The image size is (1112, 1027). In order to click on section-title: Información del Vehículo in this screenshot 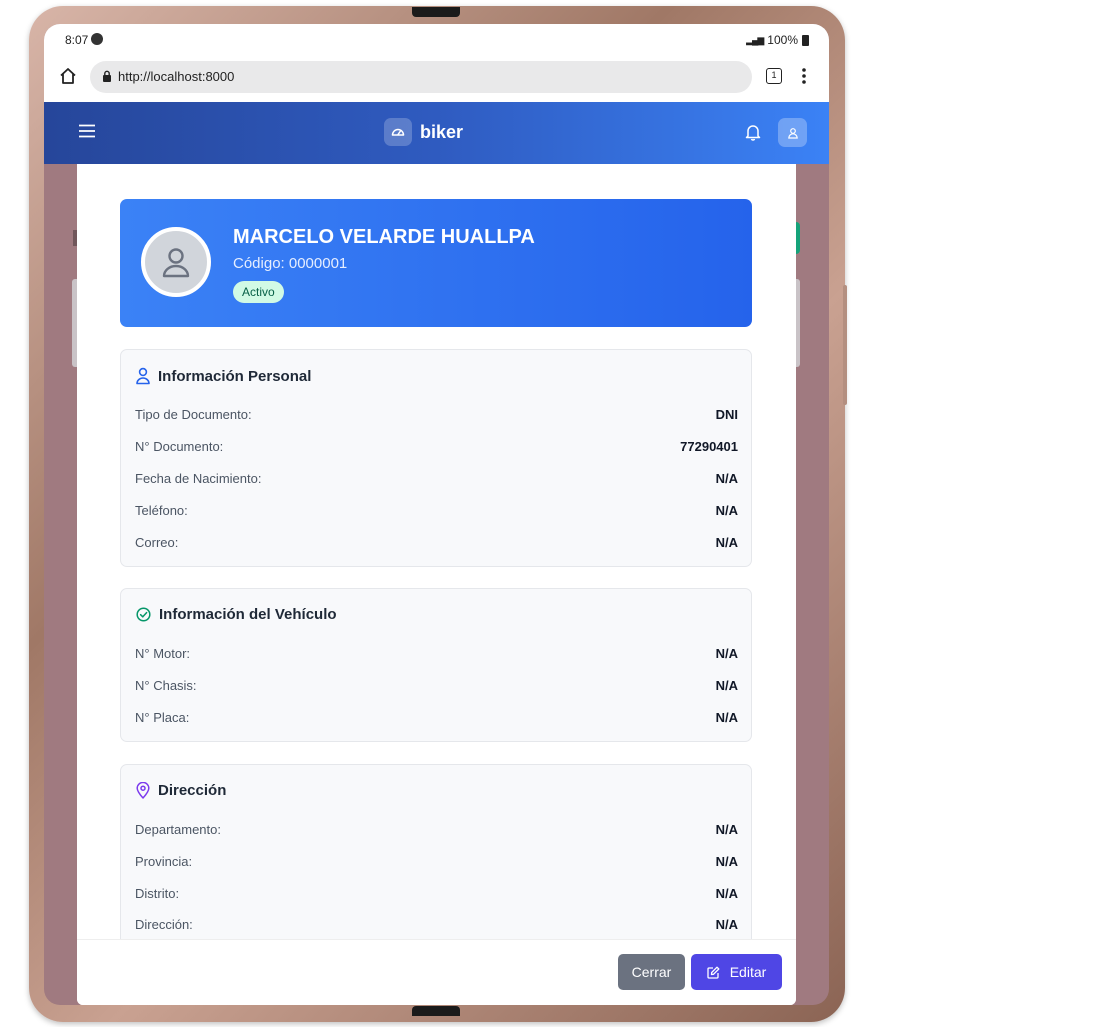, I will do `click(248, 614)`.